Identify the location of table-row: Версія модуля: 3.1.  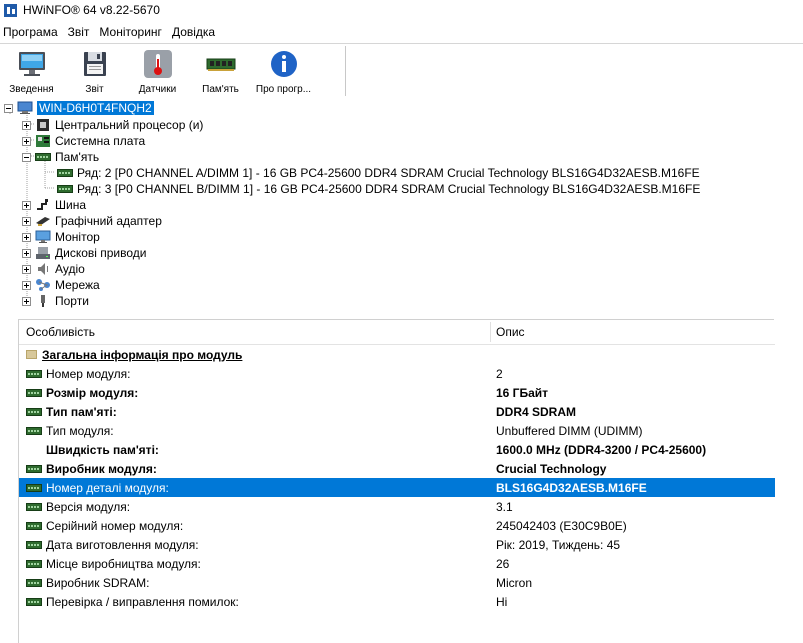
(397, 506).